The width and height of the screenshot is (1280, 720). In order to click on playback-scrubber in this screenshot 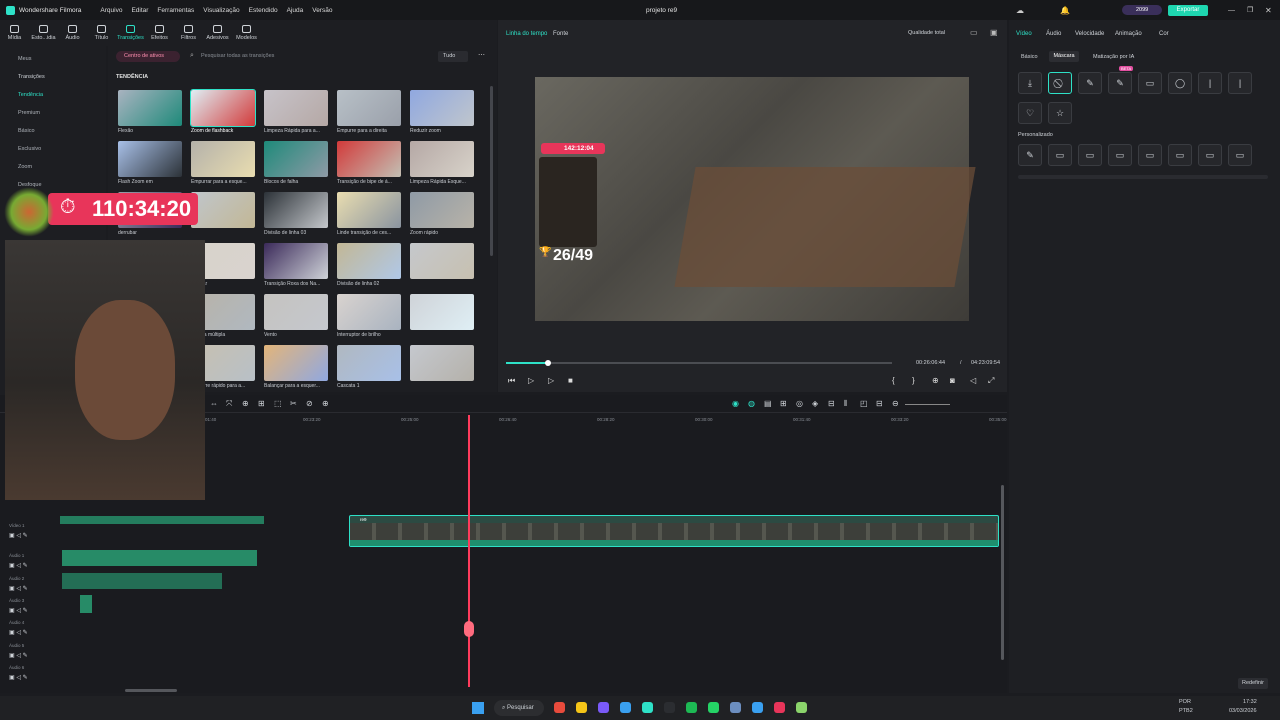, I will do `click(699, 363)`.